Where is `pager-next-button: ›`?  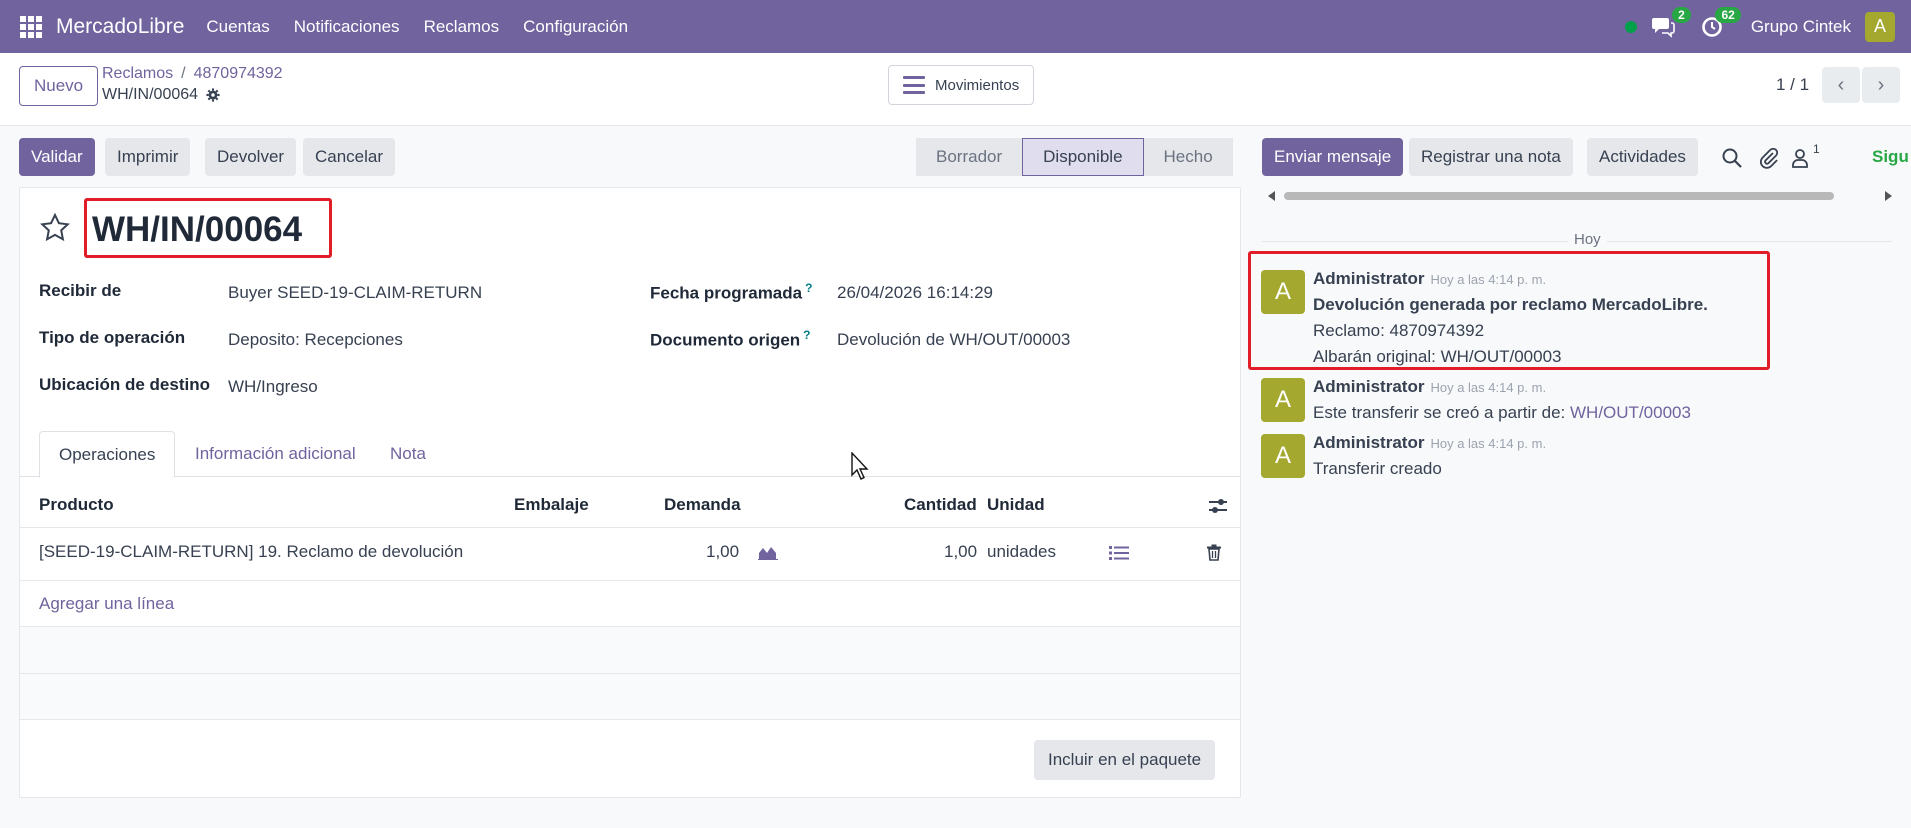
pager-next-button: › is located at coordinates (1881, 85).